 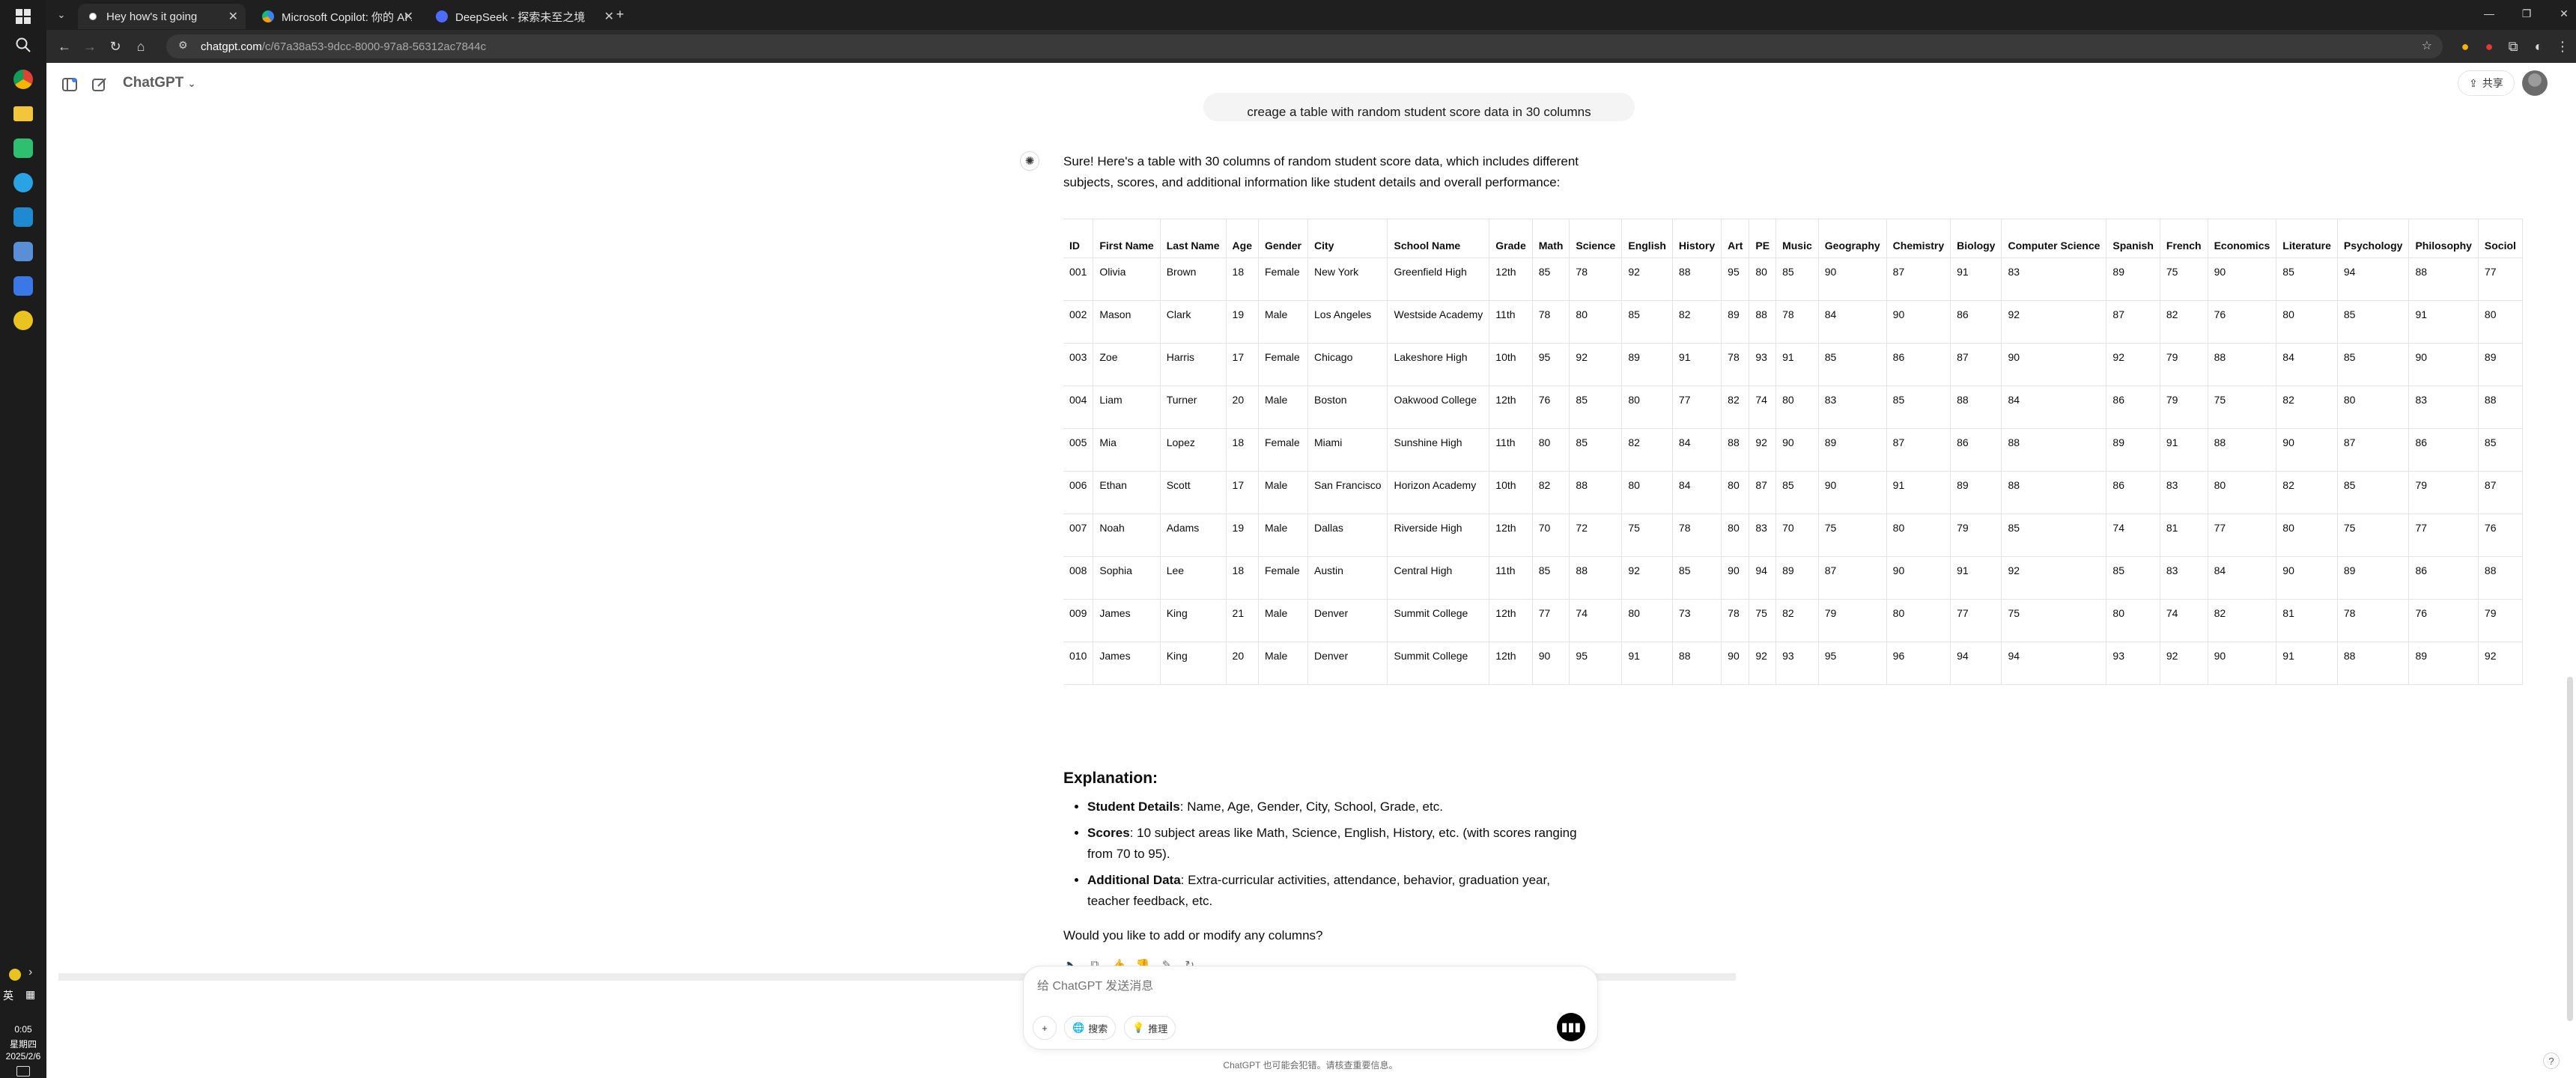 What do you see at coordinates (1090, 1028) in the screenshot?
I see `search-button: 🌐 搜索` at bounding box center [1090, 1028].